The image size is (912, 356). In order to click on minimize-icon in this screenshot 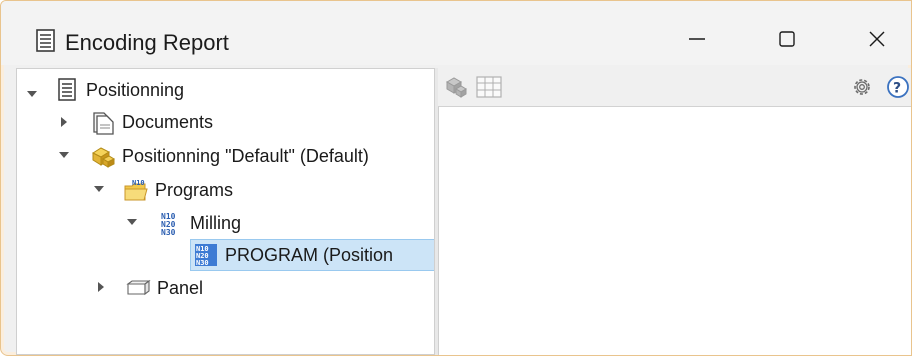, I will do `click(697, 39)`.